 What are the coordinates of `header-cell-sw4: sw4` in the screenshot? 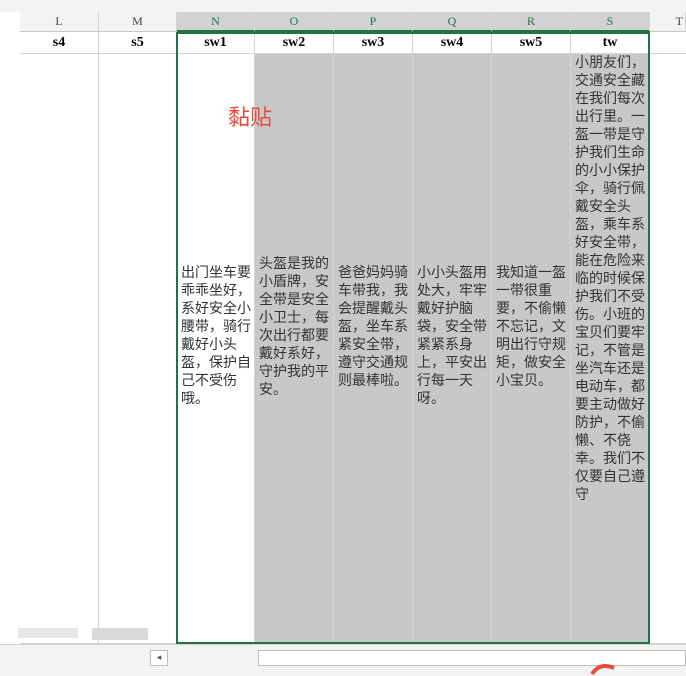 It's located at (452, 43).